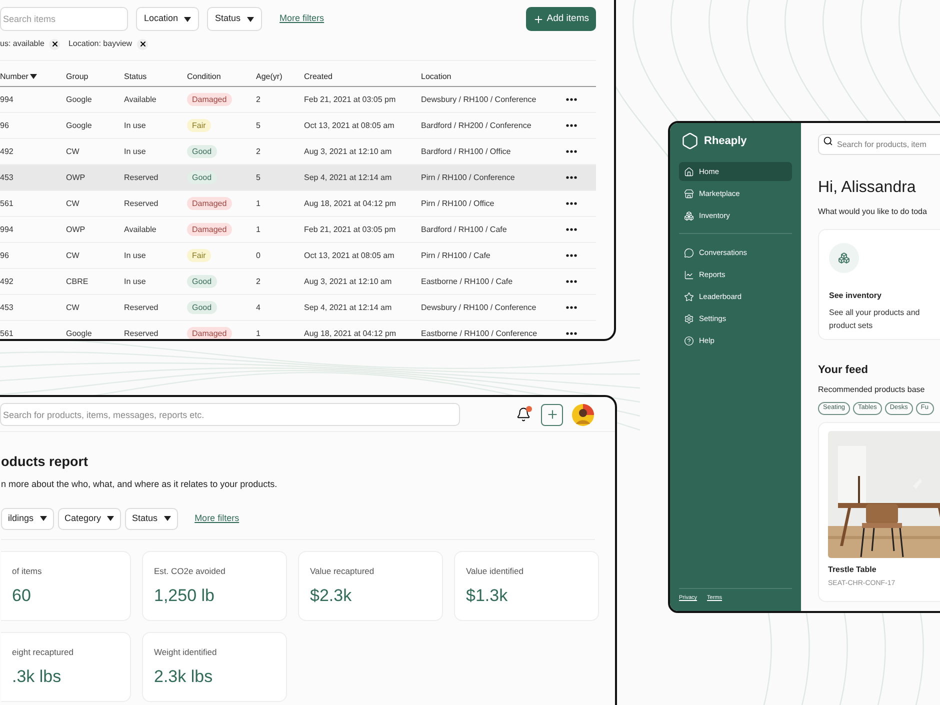 This screenshot has width=940, height=705. Describe the element at coordinates (259, 256) in the screenshot. I see `table-cell-text: 0` at that location.